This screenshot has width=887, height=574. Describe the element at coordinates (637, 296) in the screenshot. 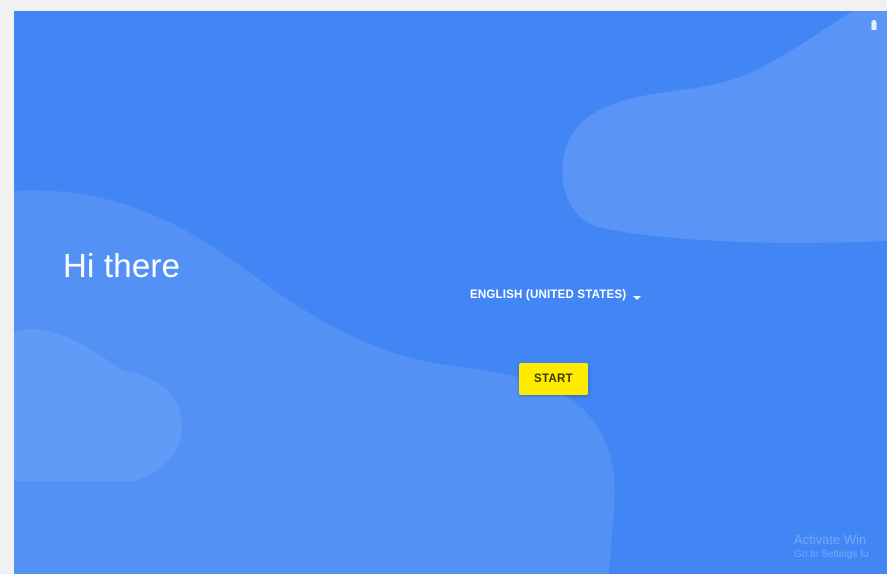

I see `dropdown-caret-icon` at that location.